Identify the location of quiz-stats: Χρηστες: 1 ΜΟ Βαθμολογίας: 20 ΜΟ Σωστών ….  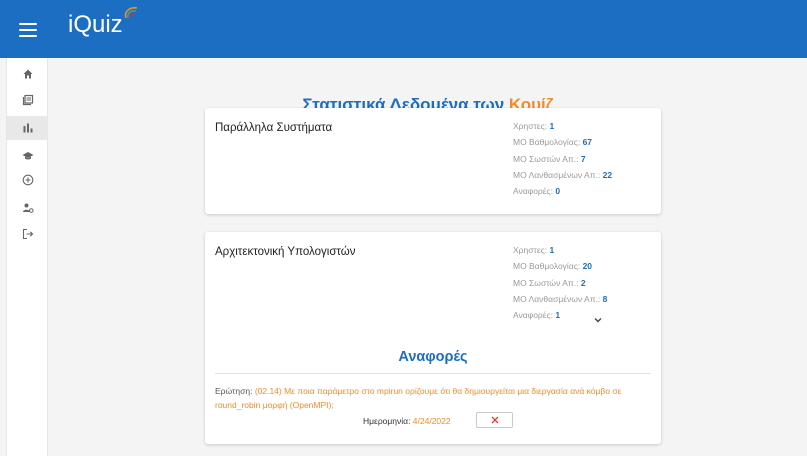
(560, 282).